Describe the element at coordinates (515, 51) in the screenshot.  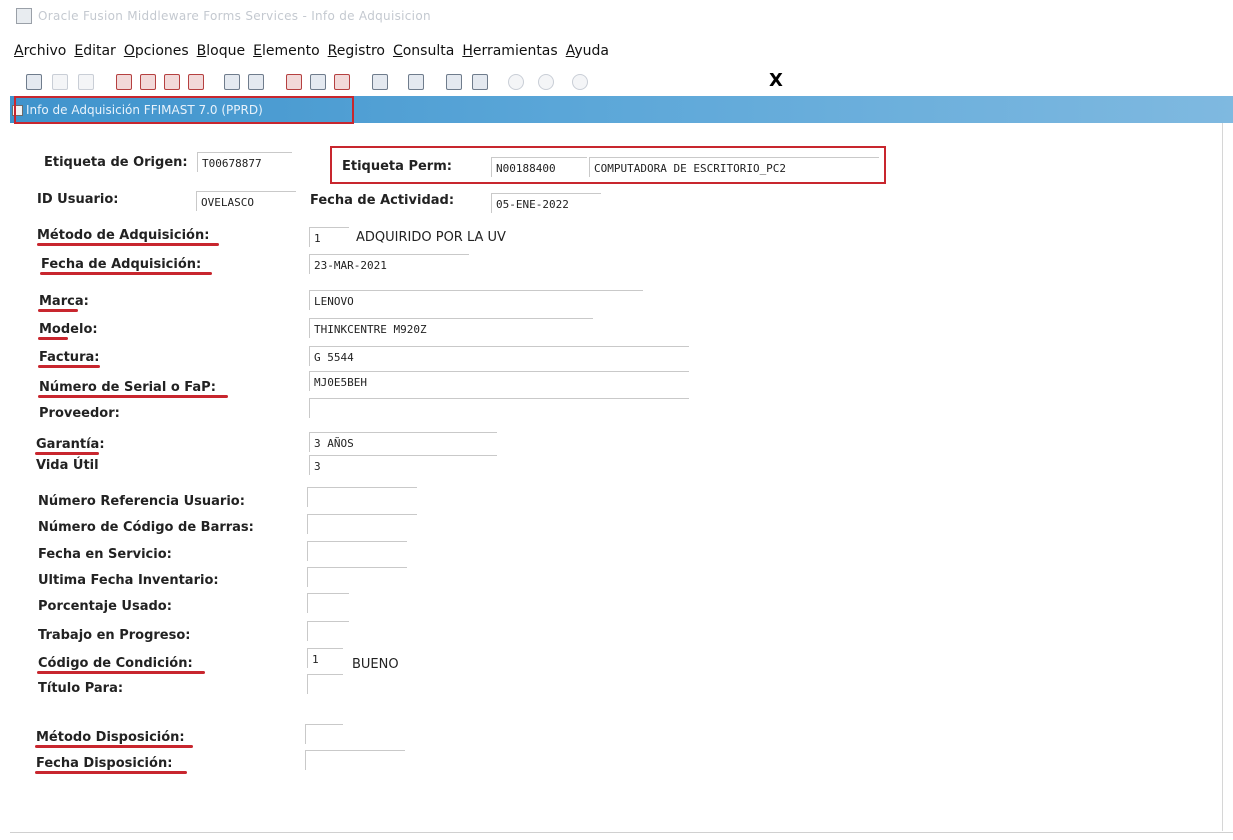
I see `menu-label: erramientas` at that location.